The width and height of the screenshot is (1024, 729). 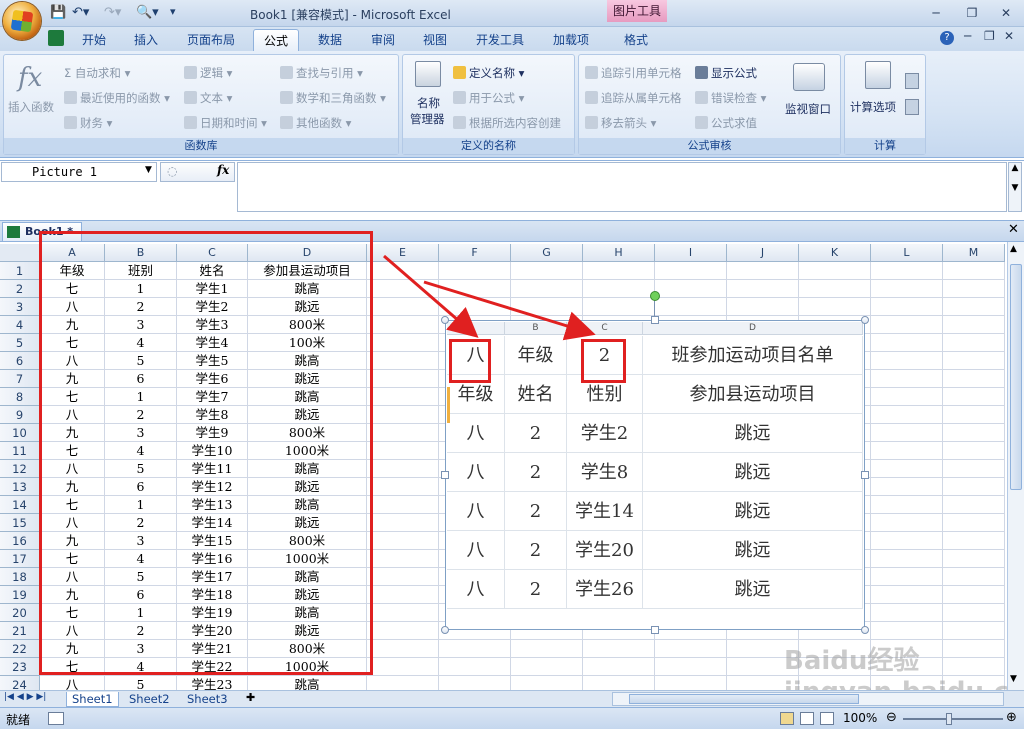 What do you see at coordinates (512, 718) in the screenshot?
I see `status-bar: 就绪 100% ⊖ ⊕` at bounding box center [512, 718].